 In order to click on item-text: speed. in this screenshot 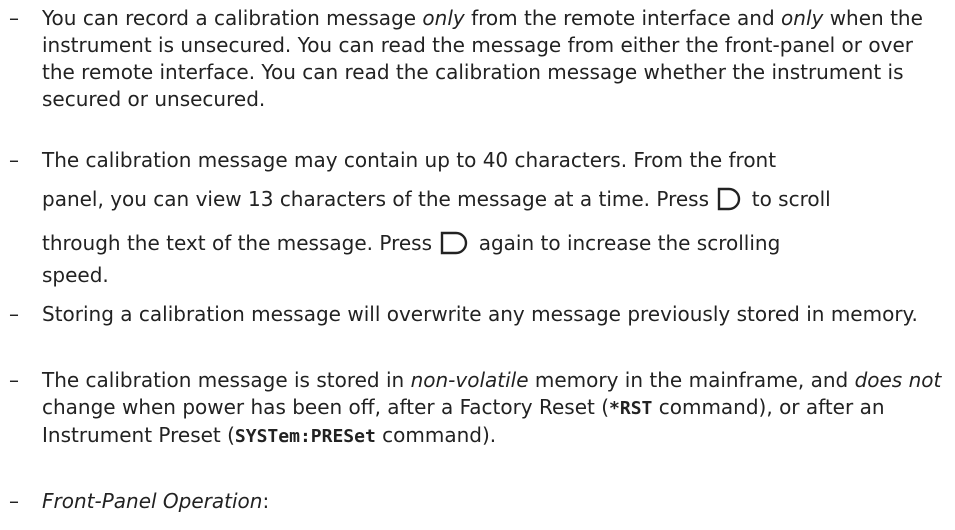, I will do `click(75, 275)`.